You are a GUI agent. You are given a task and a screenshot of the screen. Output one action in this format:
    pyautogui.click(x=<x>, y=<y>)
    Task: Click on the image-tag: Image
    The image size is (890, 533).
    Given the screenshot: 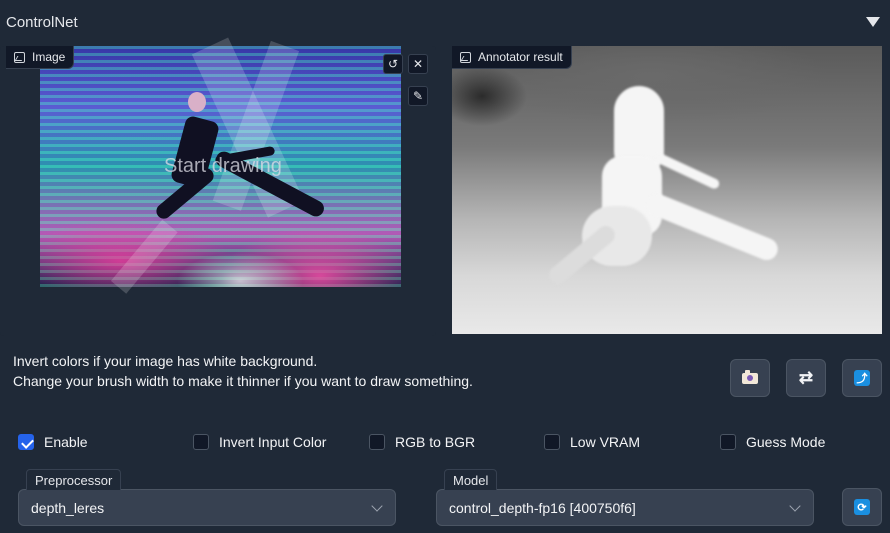 What is the action you would take?
    pyautogui.click(x=40, y=57)
    